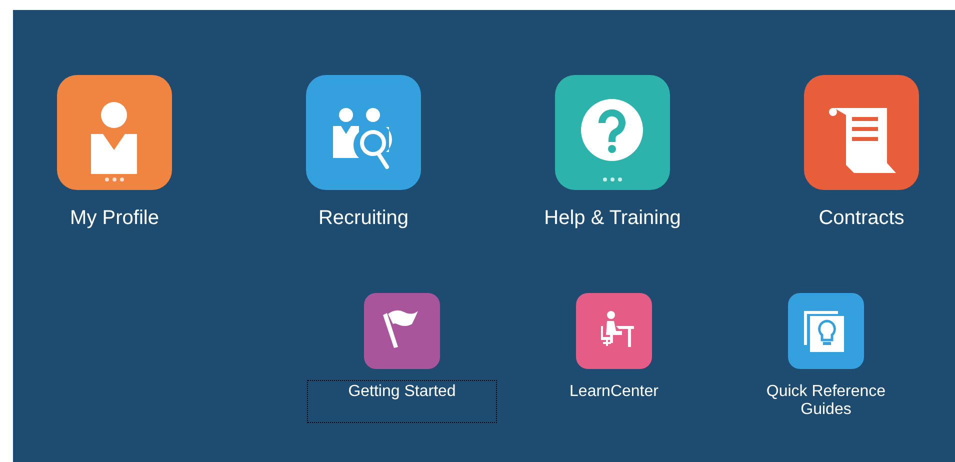 This screenshot has width=955, height=462. Describe the element at coordinates (861, 218) in the screenshot. I see `tile-label: Contracts` at that location.